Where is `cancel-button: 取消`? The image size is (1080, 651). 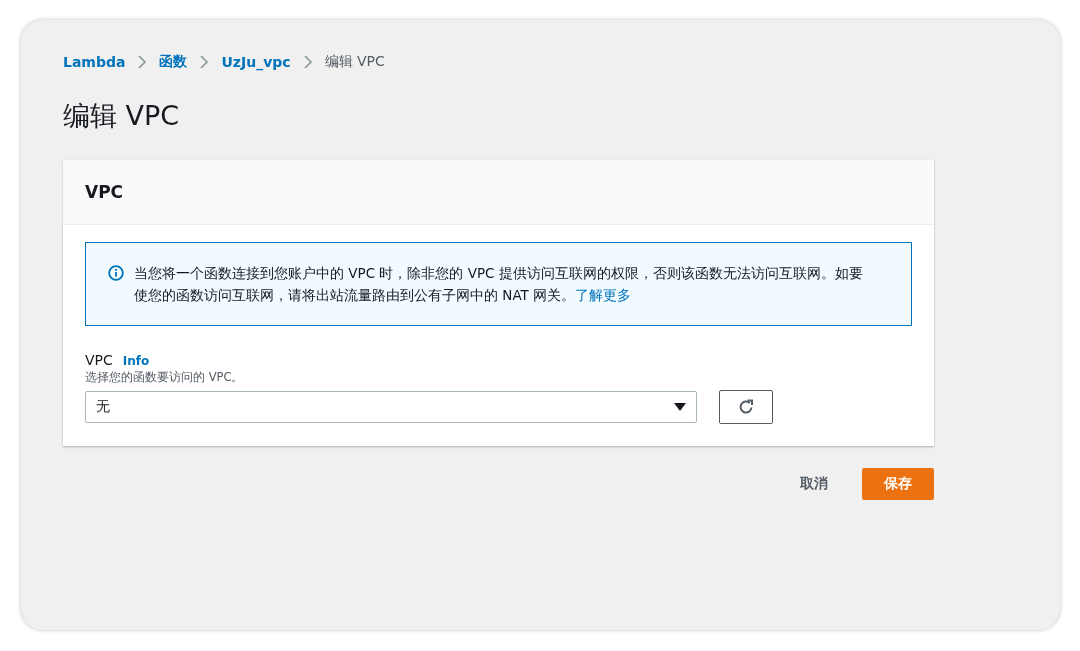
cancel-button: 取消 is located at coordinates (814, 484).